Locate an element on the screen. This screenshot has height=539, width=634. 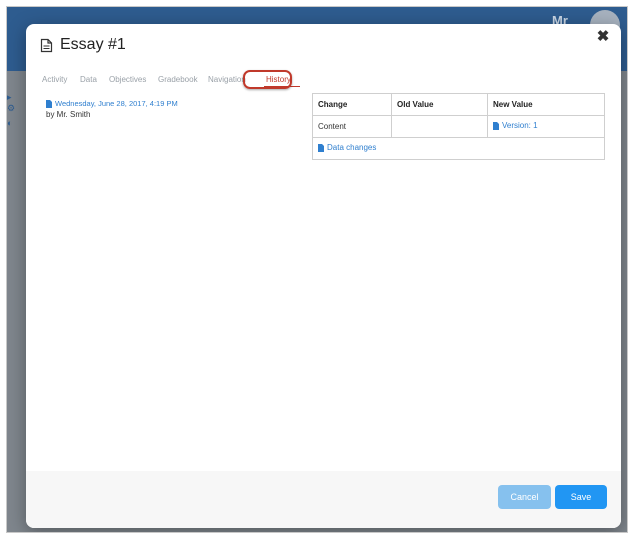
column-header-new-value: New Value is located at coordinates (546, 104).